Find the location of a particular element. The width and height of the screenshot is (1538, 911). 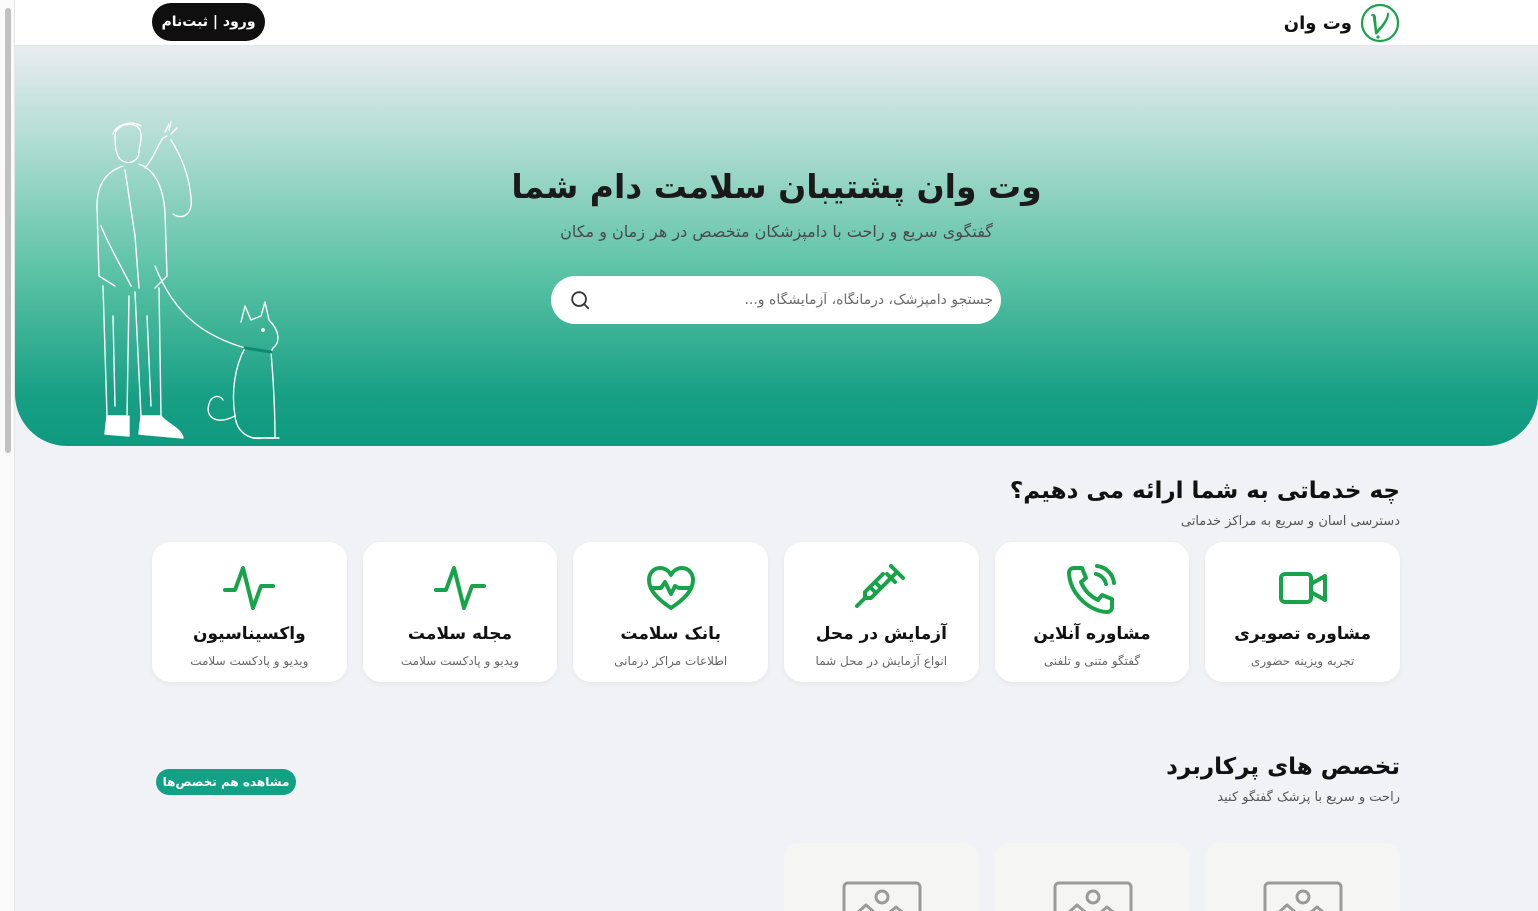

specialty-cards is located at coordinates (1091, 877).